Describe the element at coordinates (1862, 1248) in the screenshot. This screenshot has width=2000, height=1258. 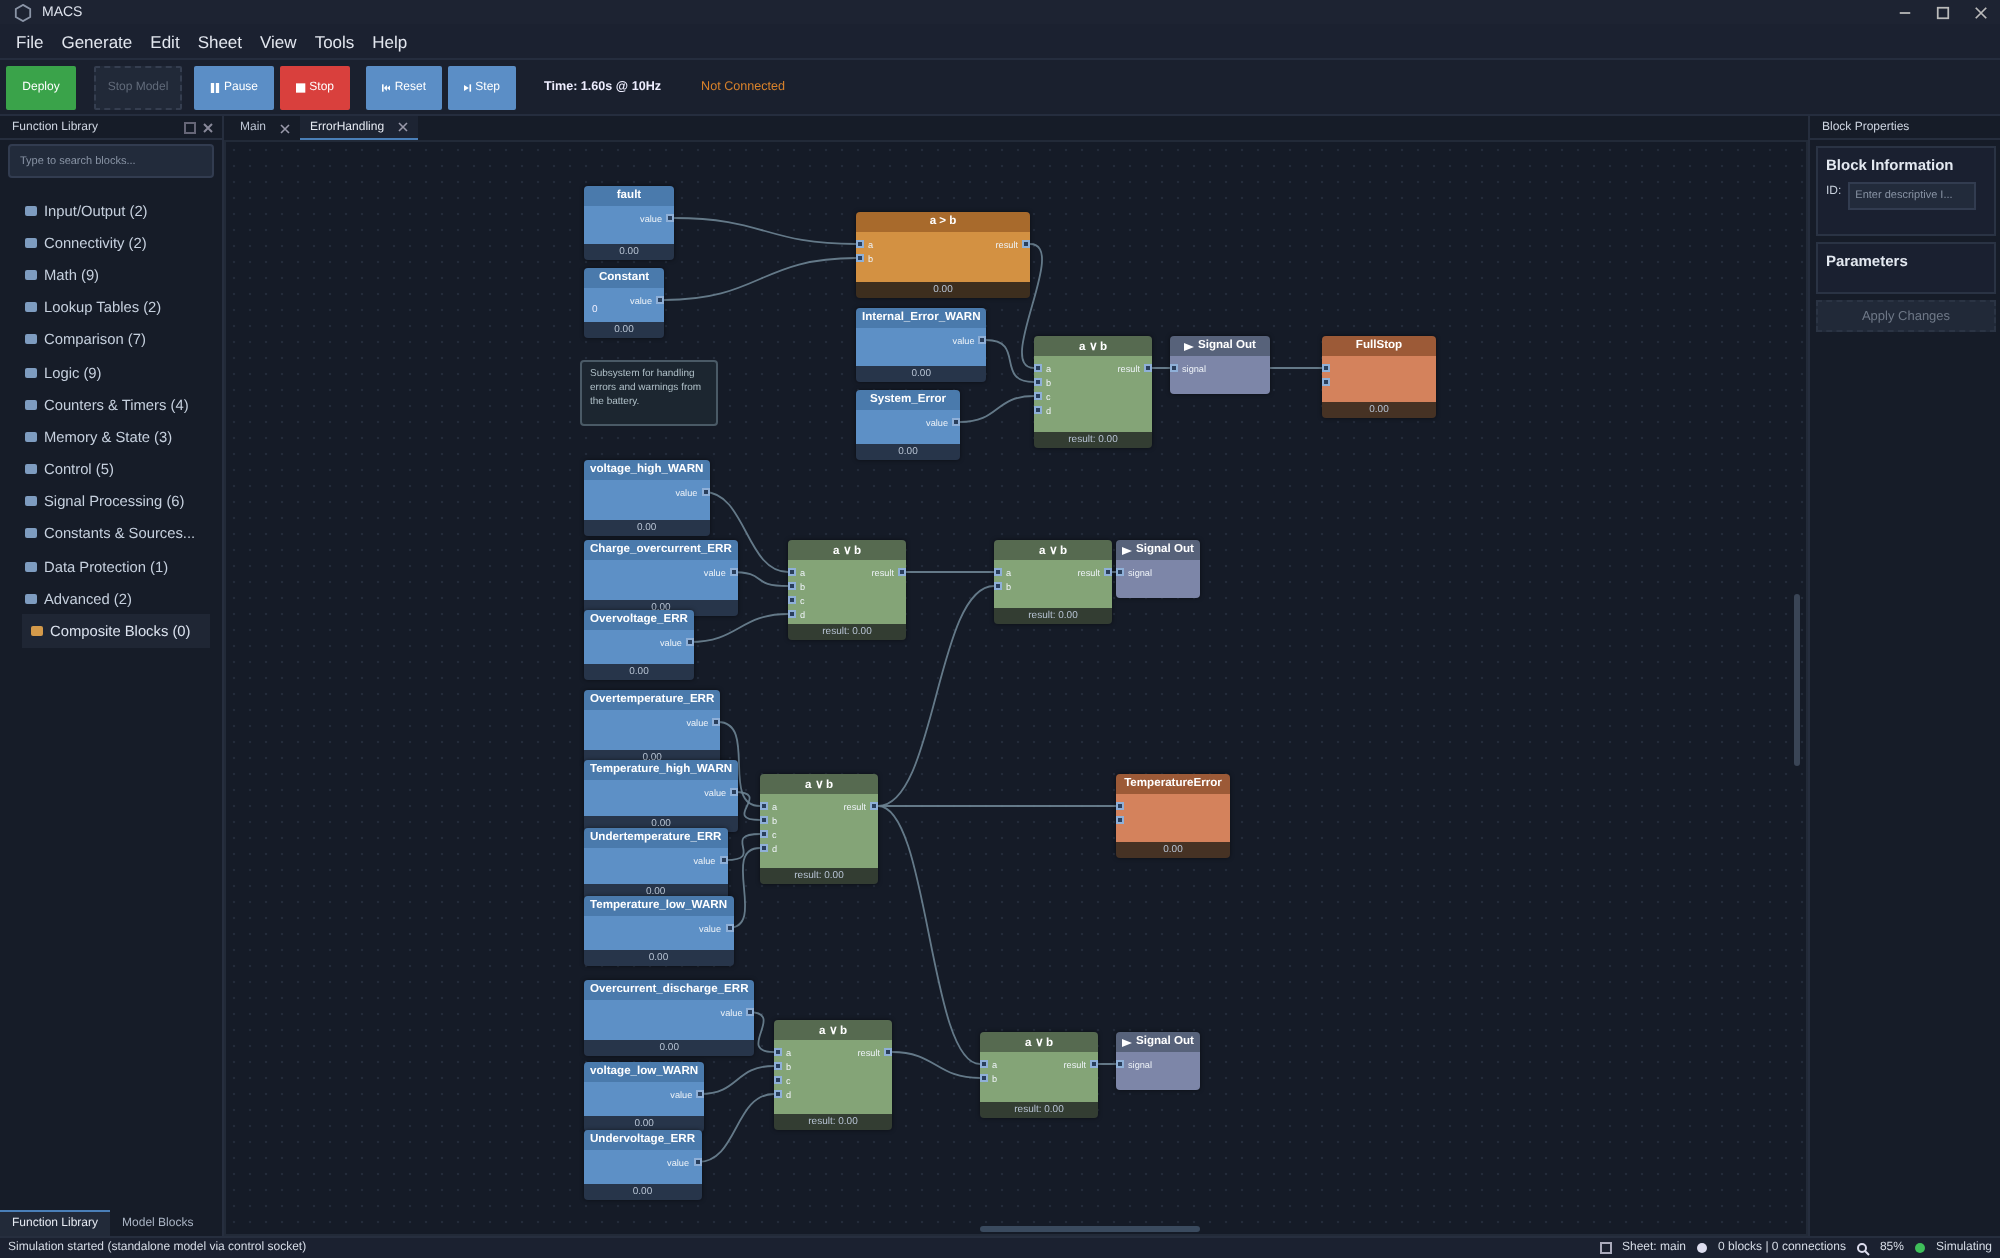
I see `zoom-icon` at that location.